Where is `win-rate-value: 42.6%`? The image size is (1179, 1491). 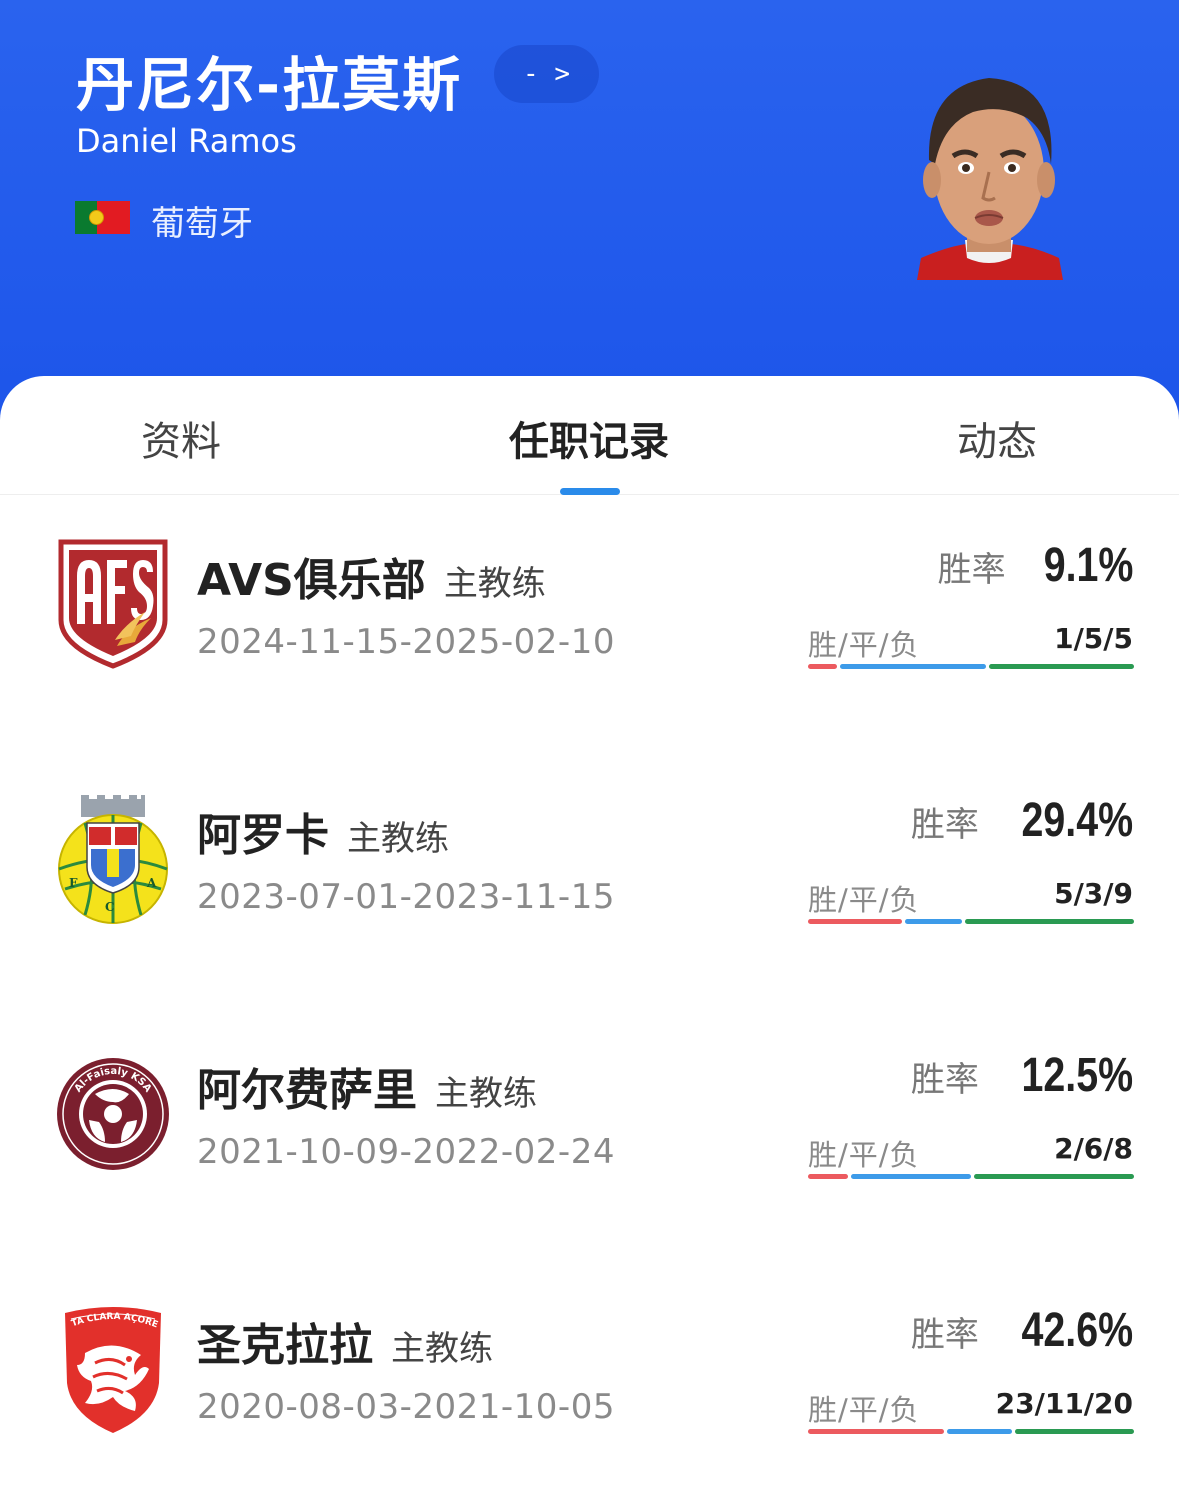
win-rate-value: 42.6% is located at coordinates (1077, 1330).